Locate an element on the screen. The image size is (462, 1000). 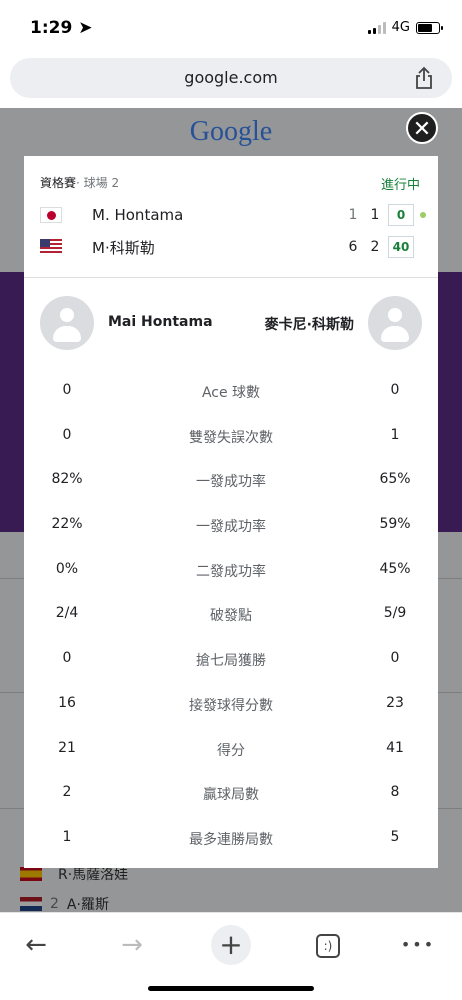
stat-label: 接發球得分數 is located at coordinates (231, 705).